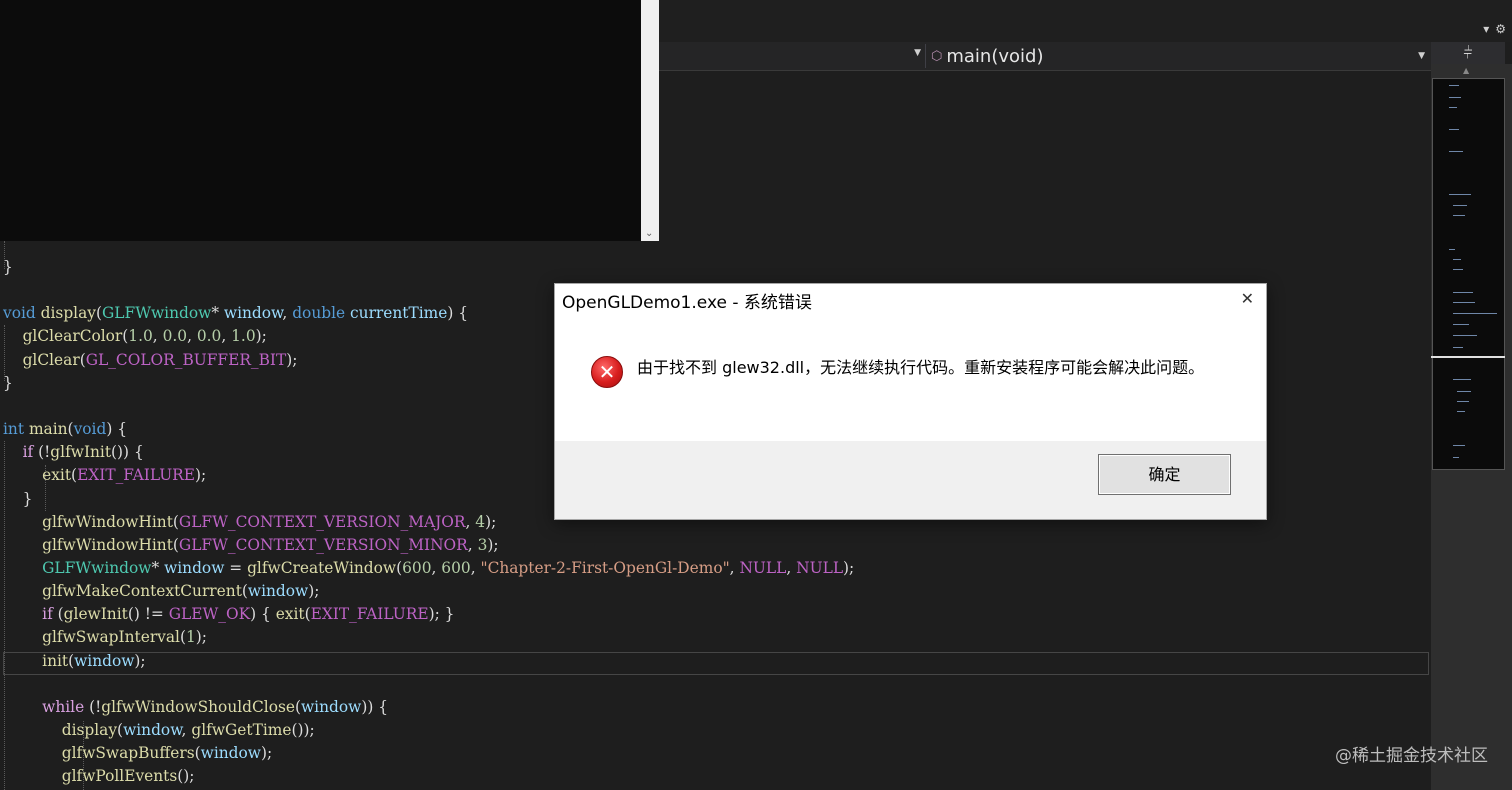  Describe the element at coordinates (369, 614) in the screenshot. I see `code-token: EXIT_FAILURE` at that location.